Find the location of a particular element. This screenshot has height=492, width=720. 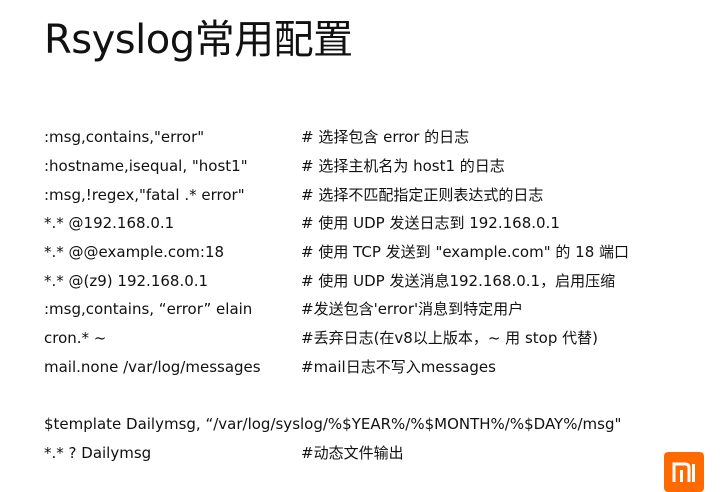

config-command: *.* @@example.com:18 is located at coordinates (134, 252).